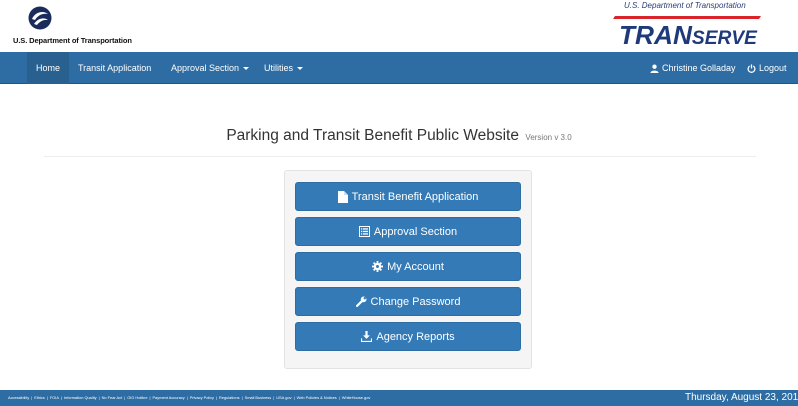  I want to click on footer-link: USA.gov, so click(283, 397).